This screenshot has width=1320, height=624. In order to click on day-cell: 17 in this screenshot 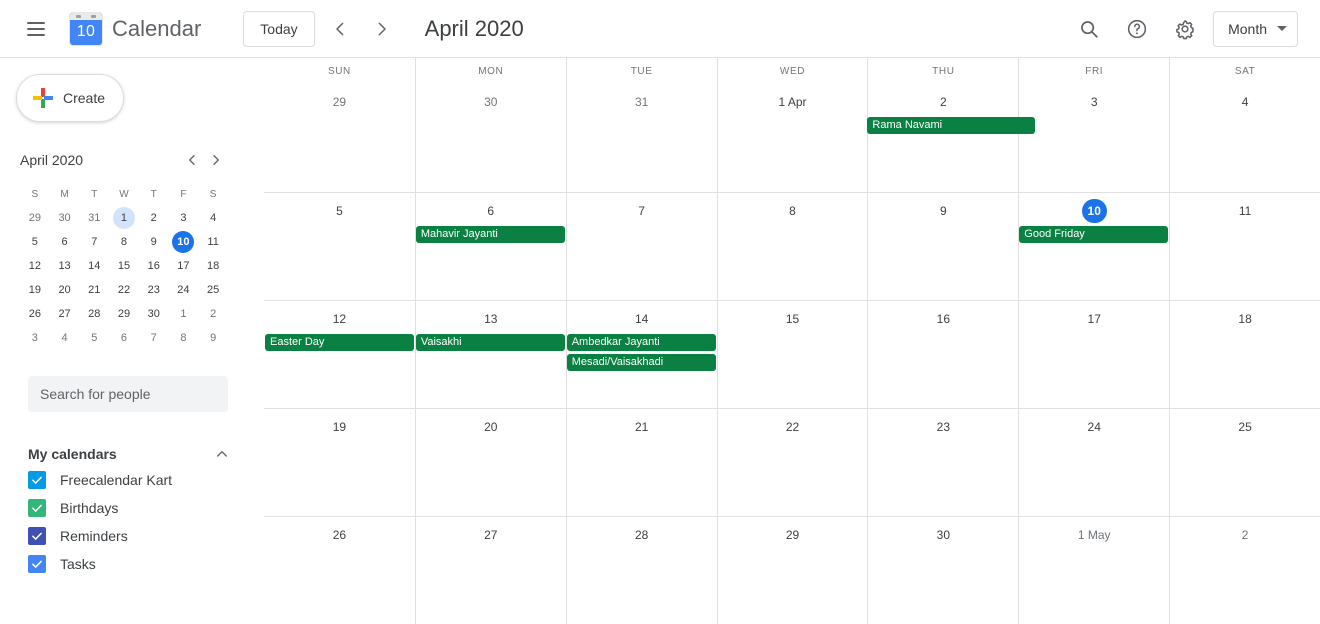, I will do `click(1093, 354)`.